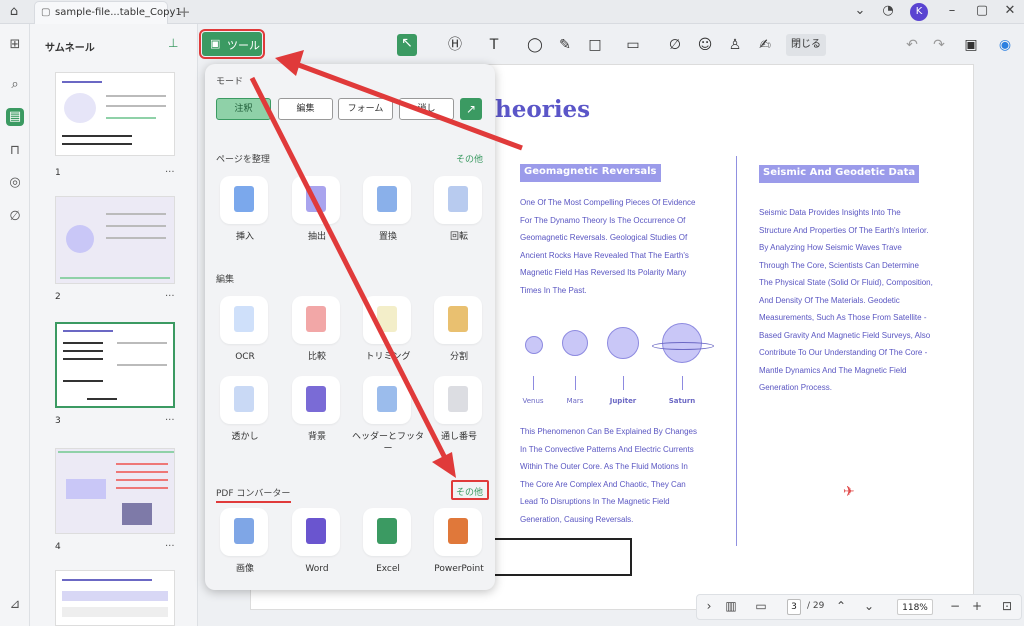 The height and width of the screenshot is (626, 1024). I want to click on header-footer-icon, so click(387, 400).